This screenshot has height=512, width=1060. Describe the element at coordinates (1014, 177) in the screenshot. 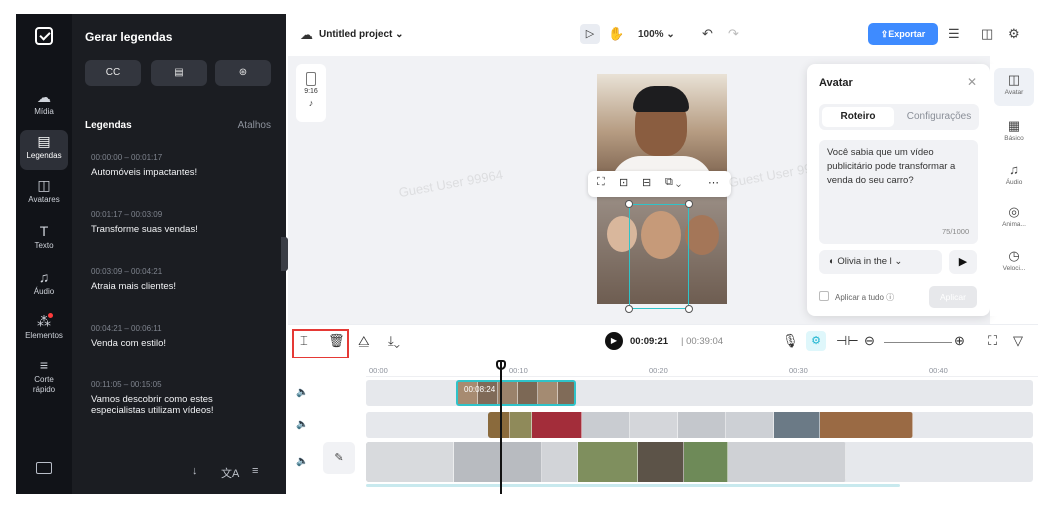

I see `rail-audio: ♫ Áudio` at that location.